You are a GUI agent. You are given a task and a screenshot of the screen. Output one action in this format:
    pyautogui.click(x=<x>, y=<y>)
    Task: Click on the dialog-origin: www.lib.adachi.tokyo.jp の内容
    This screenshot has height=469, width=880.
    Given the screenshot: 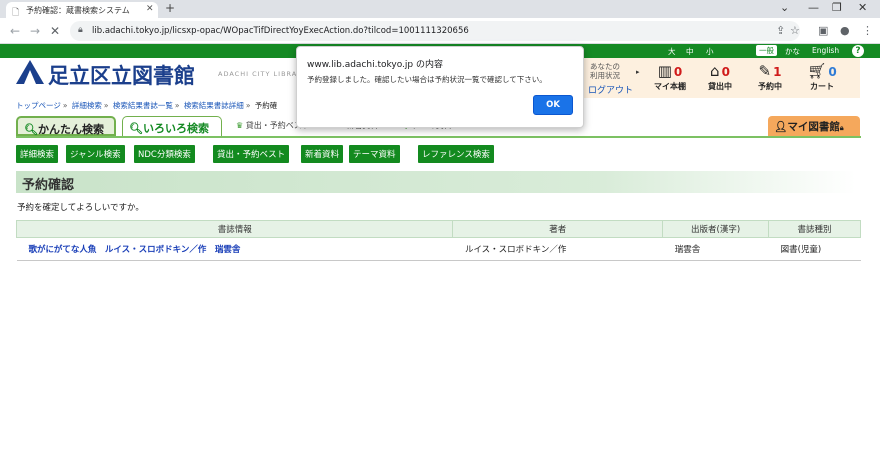 What is the action you would take?
    pyautogui.click(x=375, y=65)
    